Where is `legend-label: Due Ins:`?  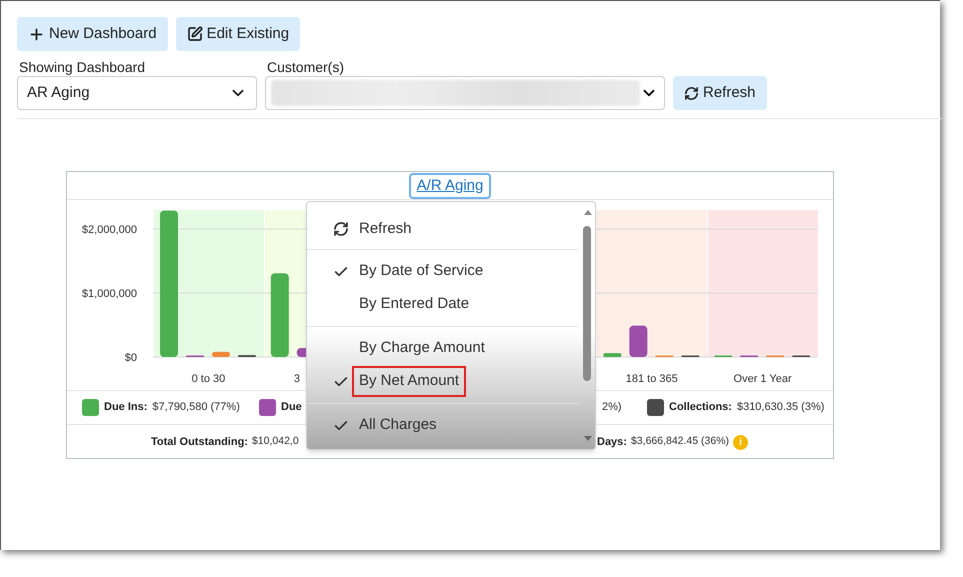
legend-label: Due Ins: is located at coordinates (126, 408).